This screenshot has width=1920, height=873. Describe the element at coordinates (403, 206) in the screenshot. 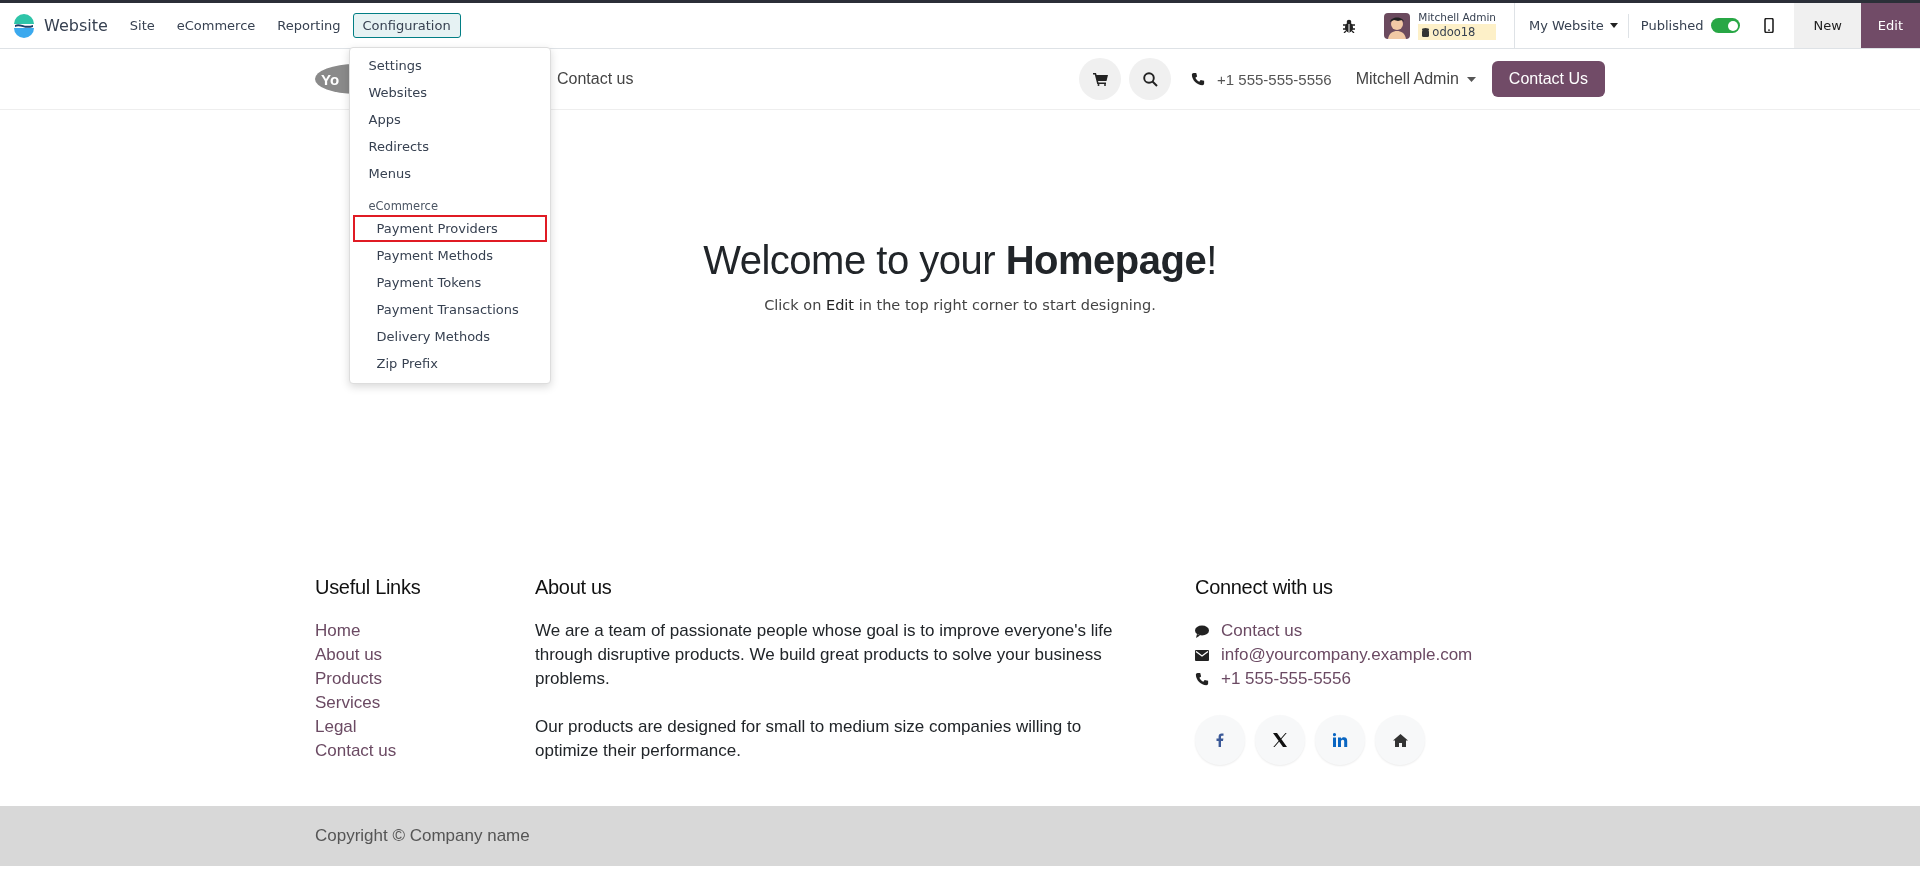

I see `menu-section-header: eCommerce` at that location.